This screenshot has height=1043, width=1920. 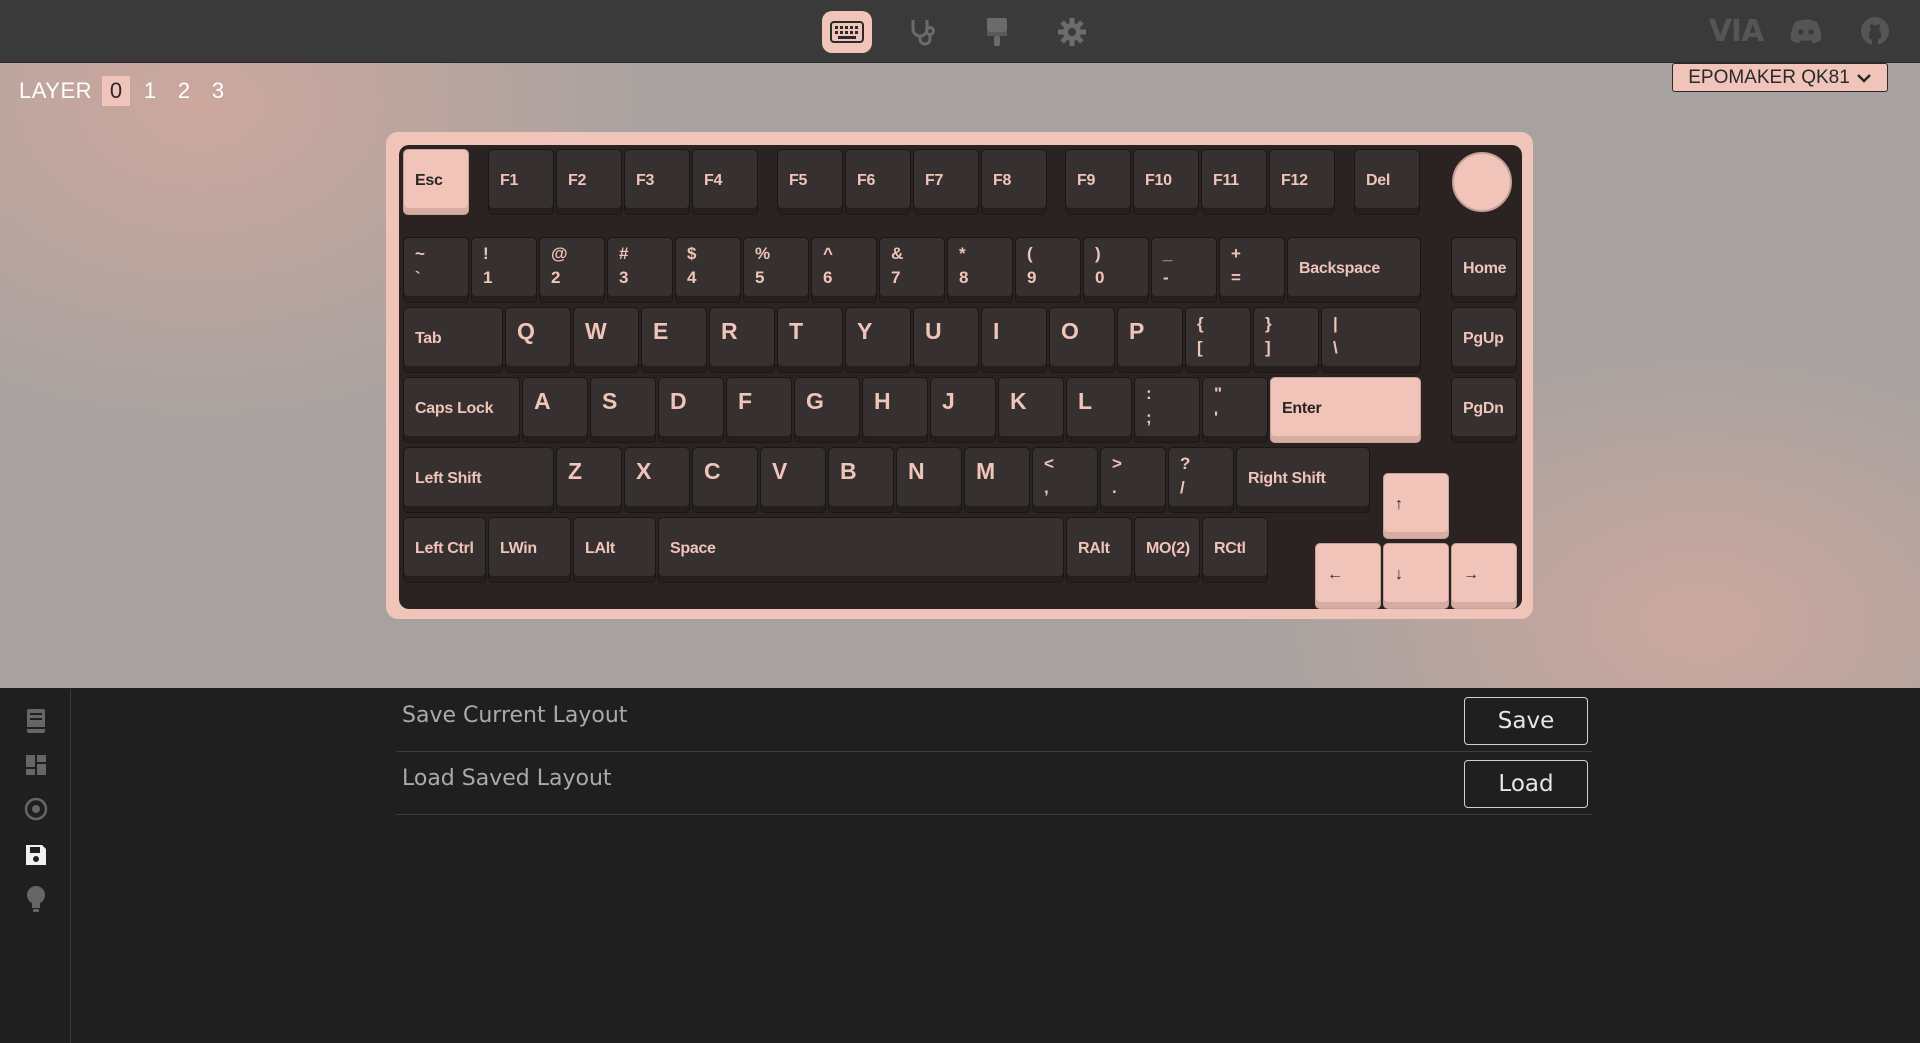 I want to click on key-n: N, so click(x=929, y=480).